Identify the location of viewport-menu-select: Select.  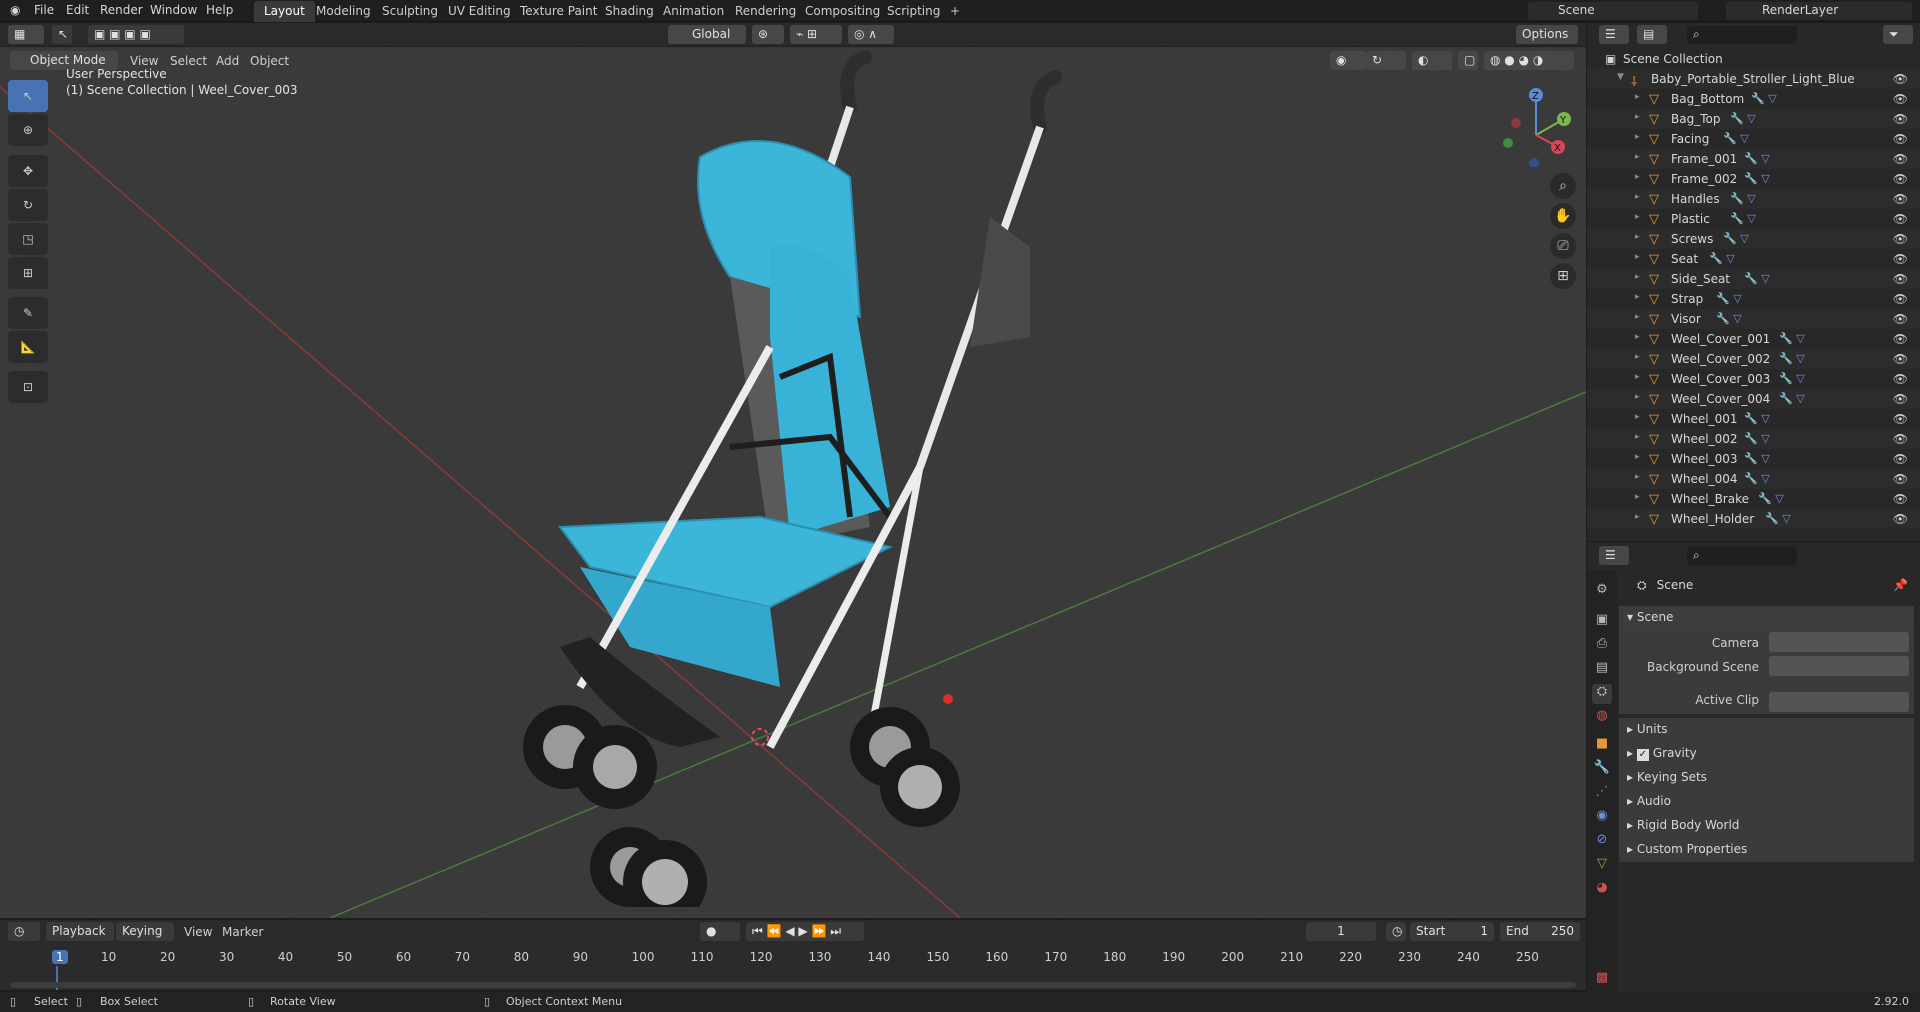
(188, 61).